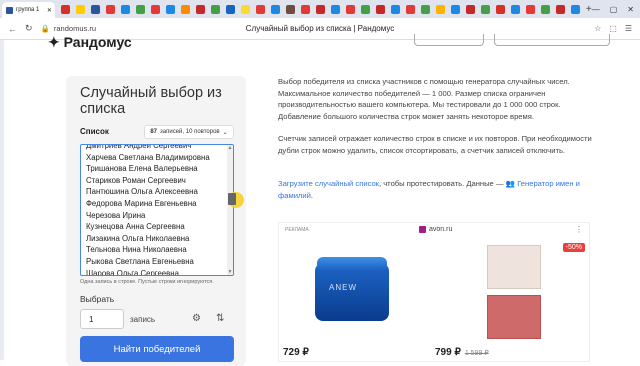  I want to click on scroll-down-icon: ▼, so click(230, 272).